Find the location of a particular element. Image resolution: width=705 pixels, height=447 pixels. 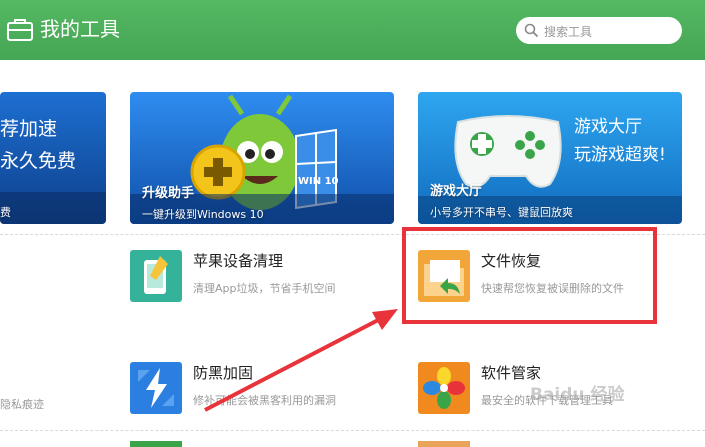

search-input is located at coordinates (609, 31).